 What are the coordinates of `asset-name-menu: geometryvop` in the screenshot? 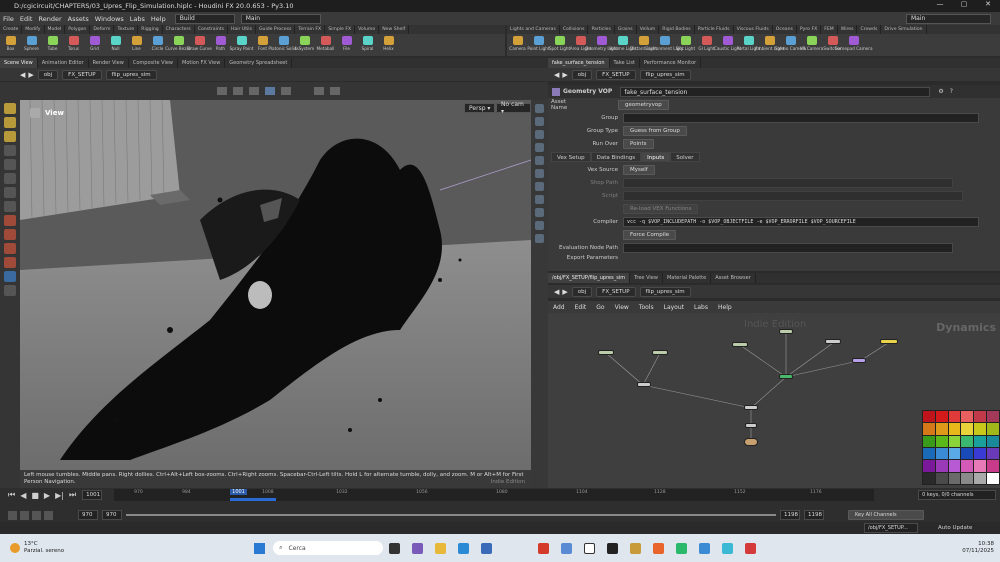 It's located at (643, 104).